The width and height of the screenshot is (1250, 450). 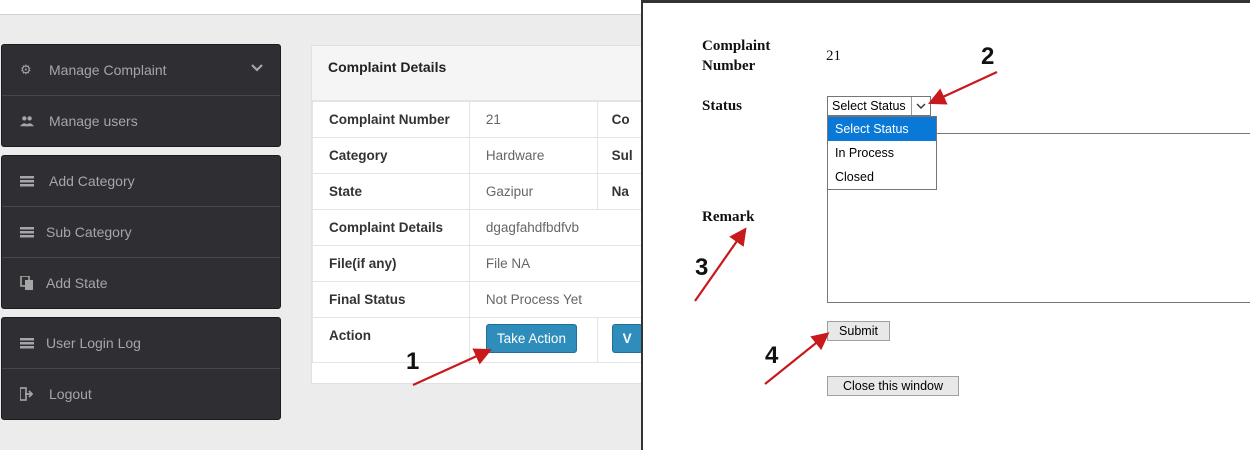 I want to click on panel-header: Complaint Details, so click(x=482, y=73).